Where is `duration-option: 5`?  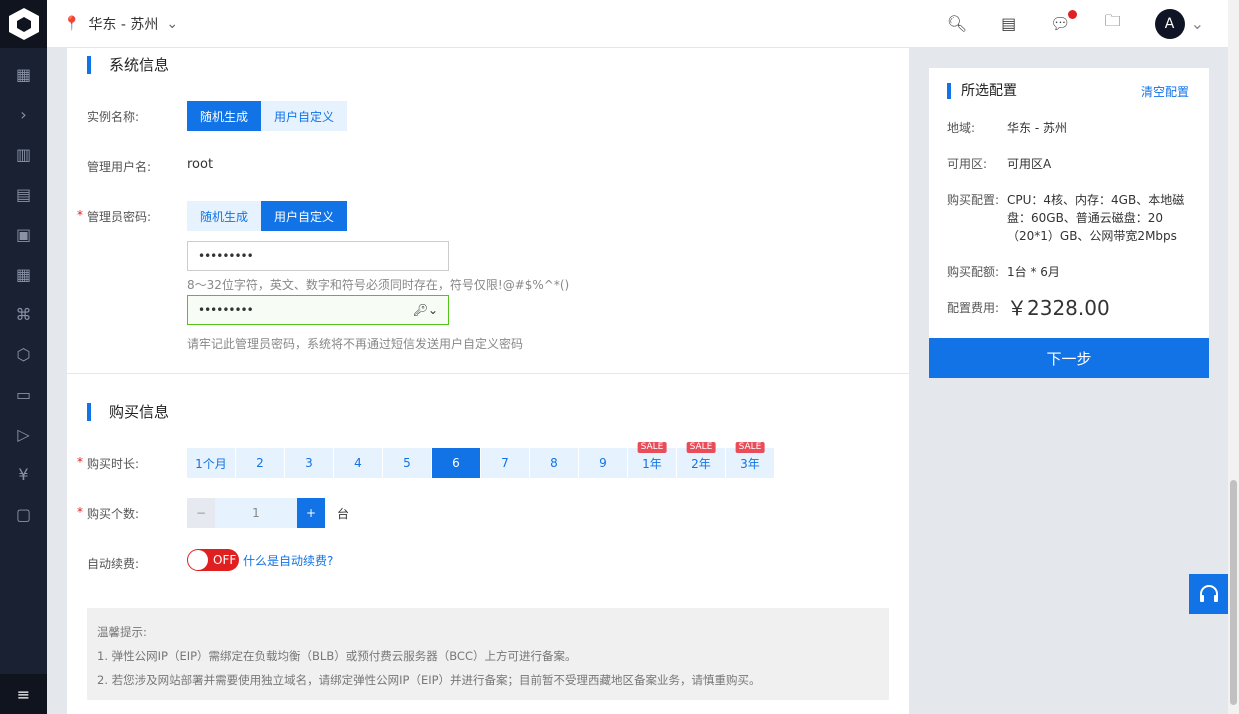
duration-option: 5 is located at coordinates (407, 463).